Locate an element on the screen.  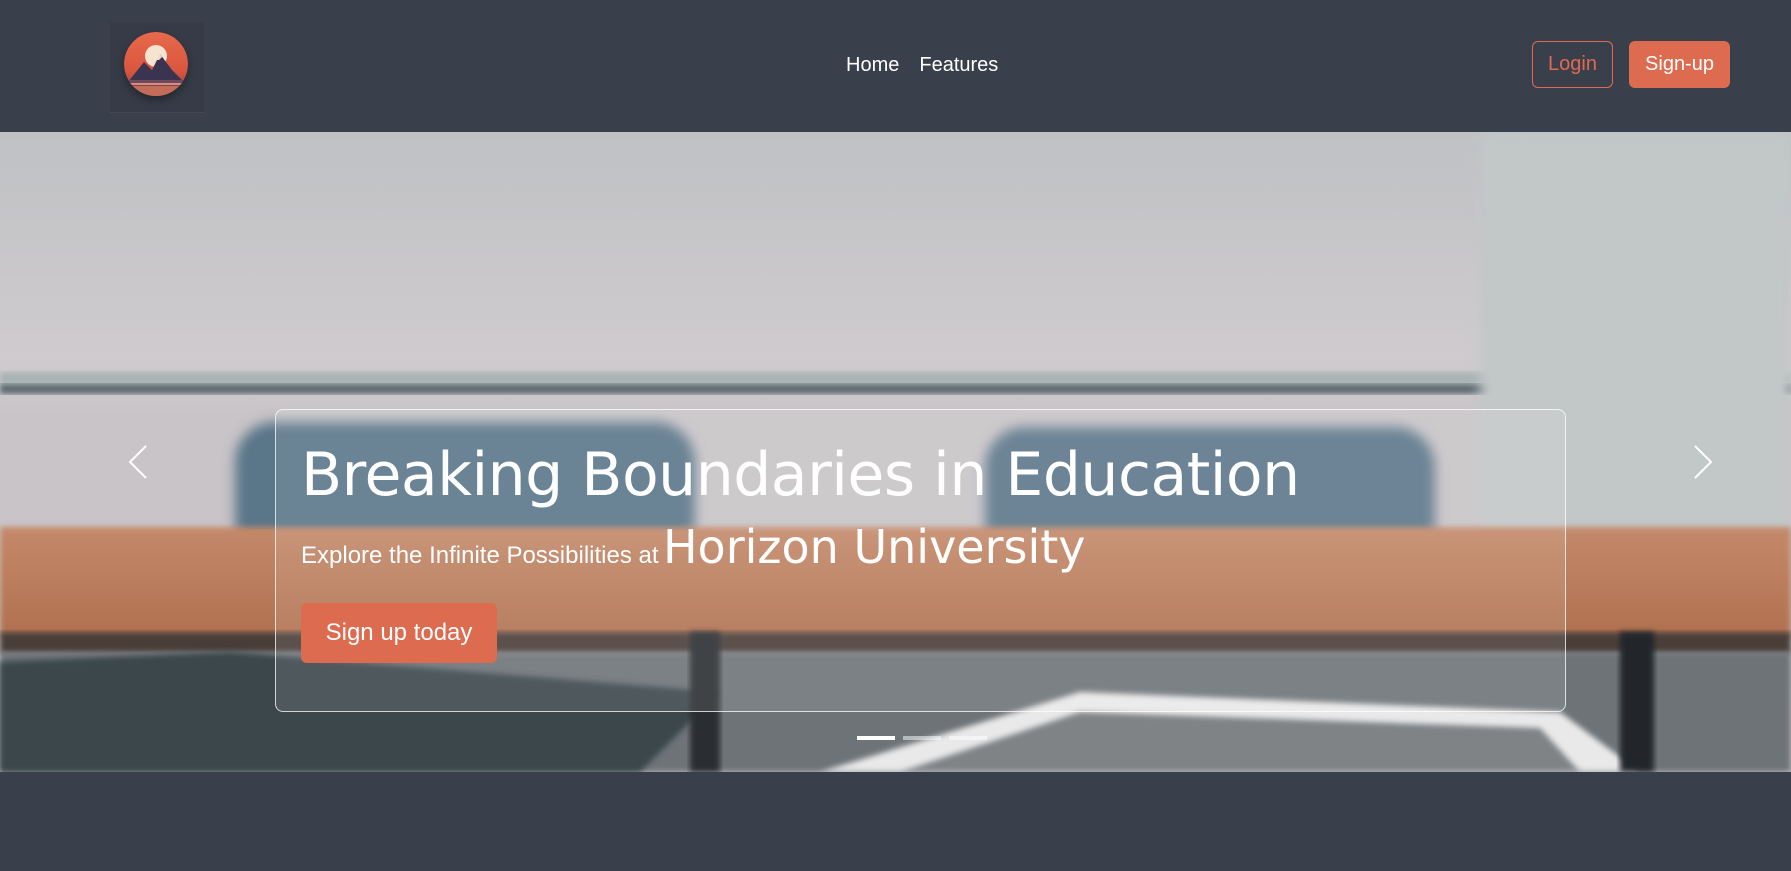
logo-link is located at coordinates (157, 67).